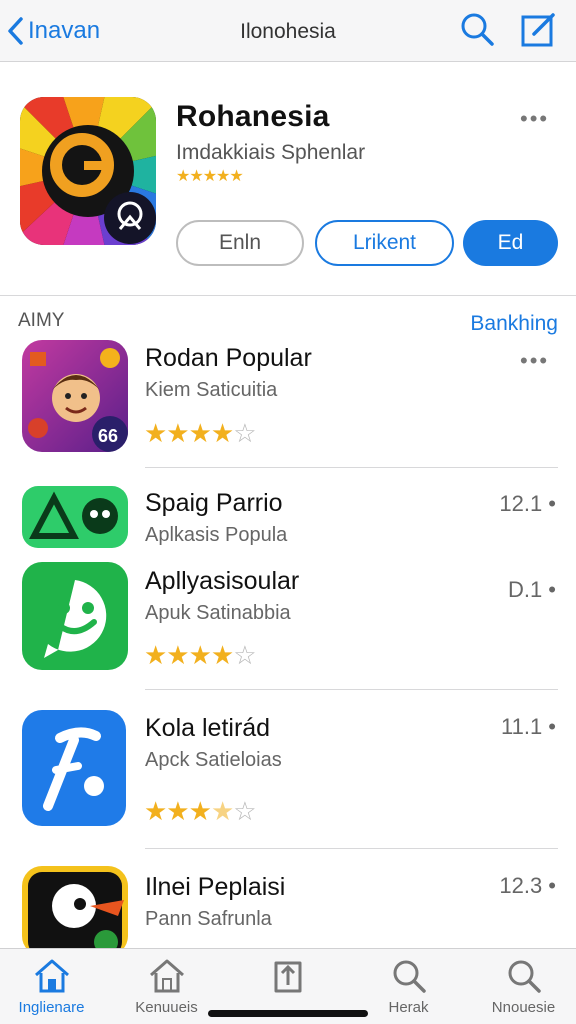  What do you see at coordinates (215, 887) in the screenshot?
I see `app-title-5: Ilnei Peplaisi` at bounding box center [215, 887].